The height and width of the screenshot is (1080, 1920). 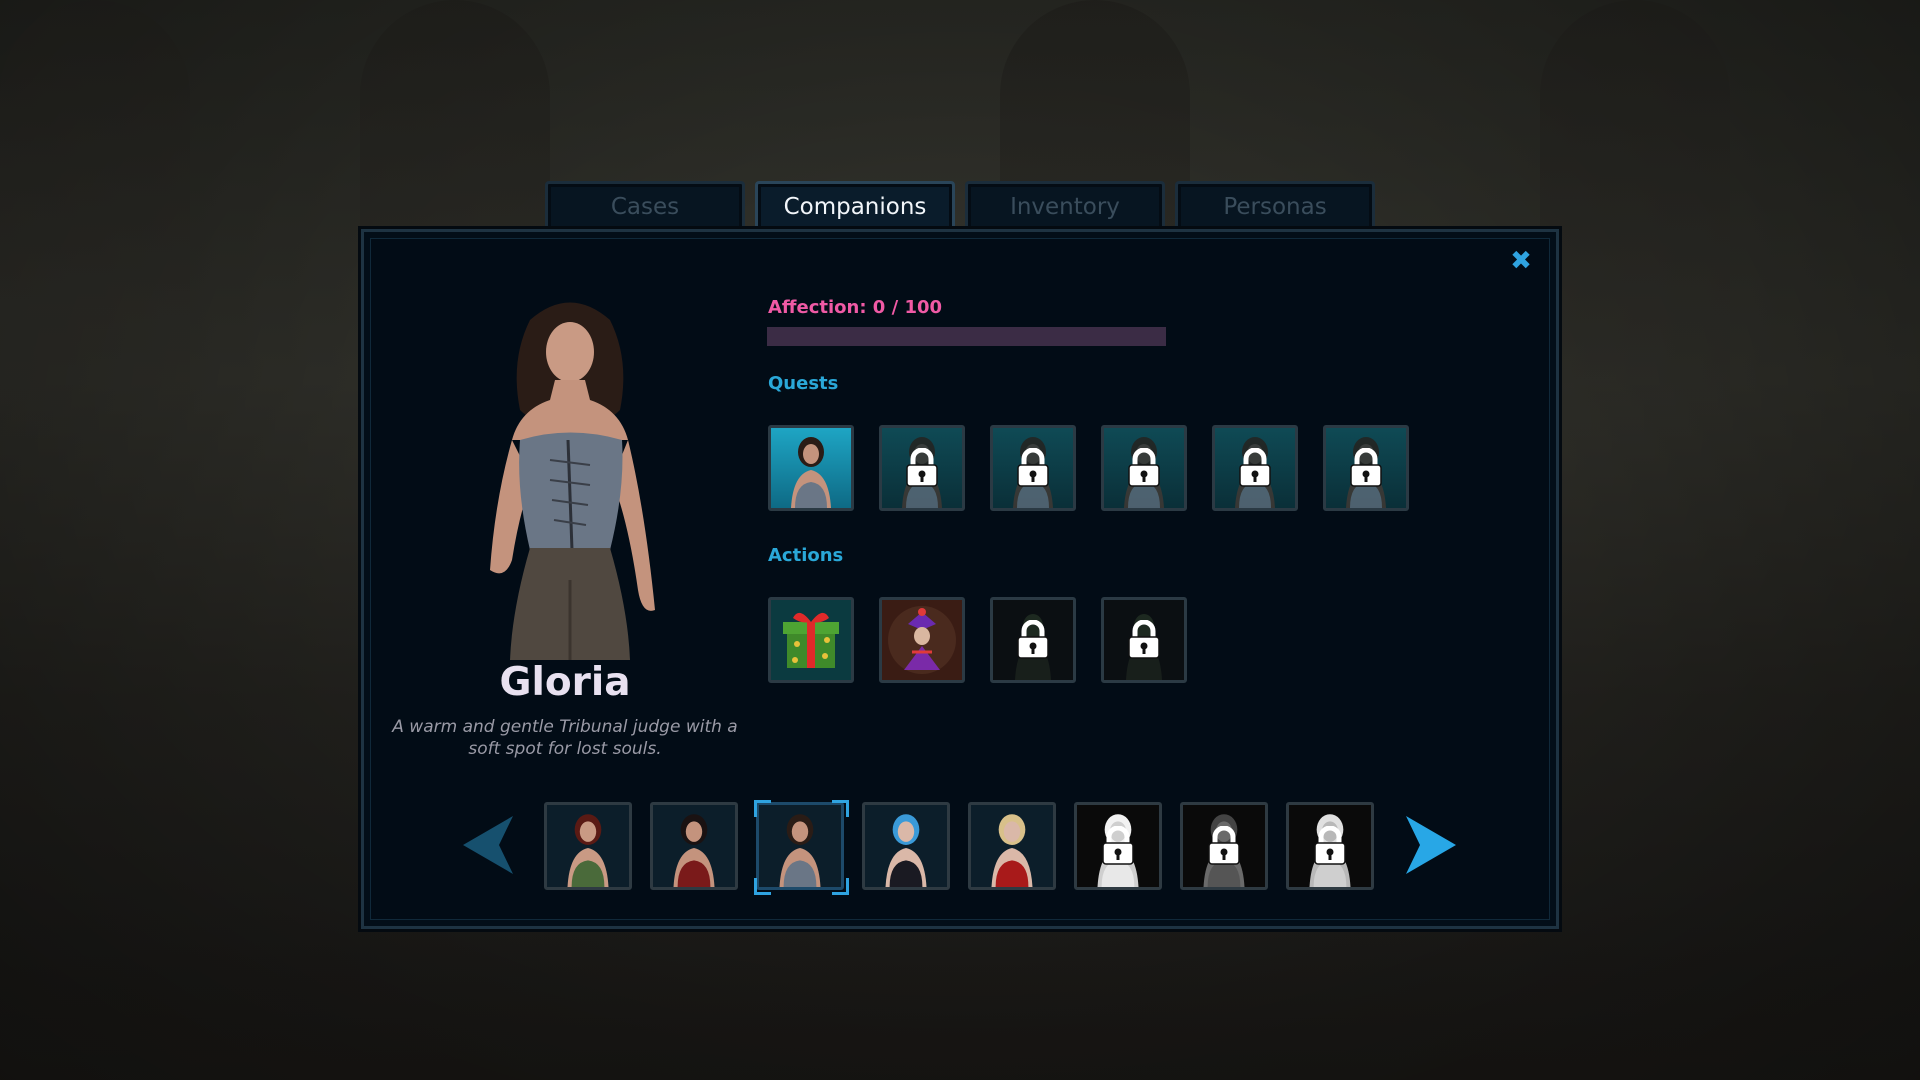 I want to click on arrow-left-icon, so click(x=488, y=845).